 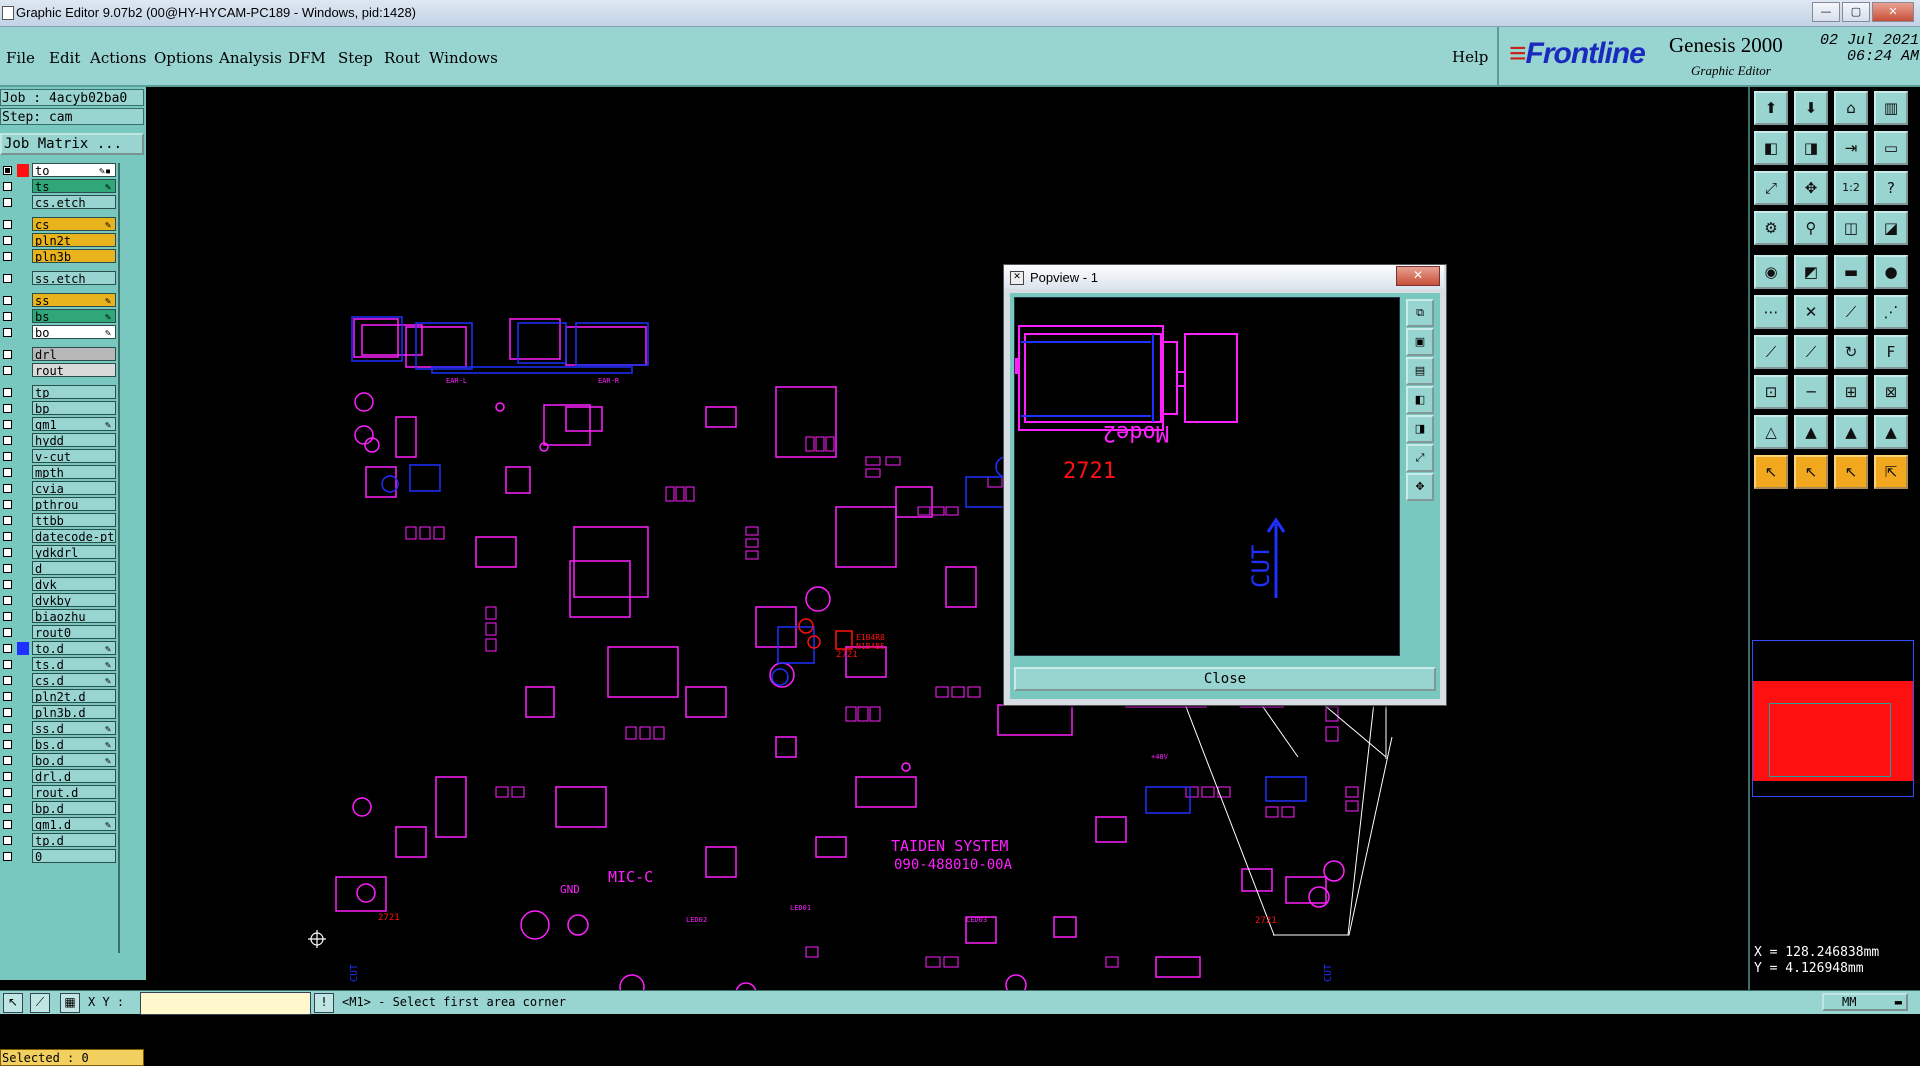 What do you see at coordinates (59, 665) in the screenshot?
I see `layer-row: ts.d ✎` at bounding box center [59, 665].